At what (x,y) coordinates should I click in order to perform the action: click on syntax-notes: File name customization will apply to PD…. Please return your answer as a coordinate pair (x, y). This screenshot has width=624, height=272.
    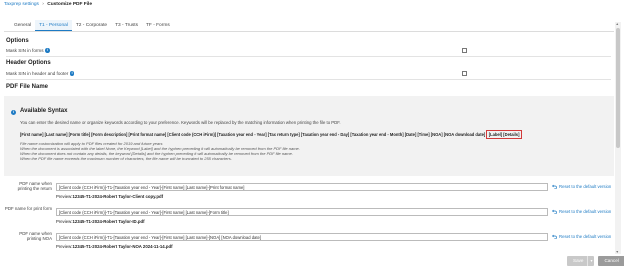
    Looking at the image, I should click on (160, 151).